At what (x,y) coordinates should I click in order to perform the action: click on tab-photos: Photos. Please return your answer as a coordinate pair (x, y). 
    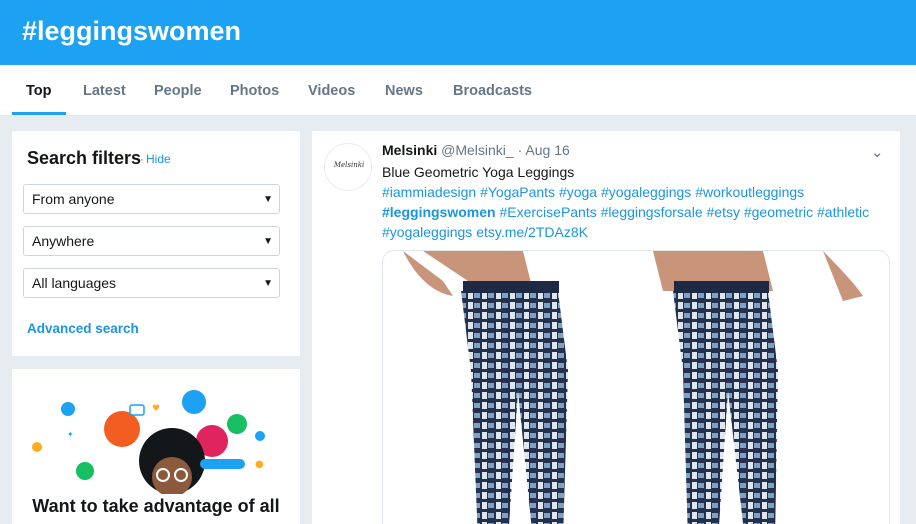
    Looking at the image, I should click on (254, 90).